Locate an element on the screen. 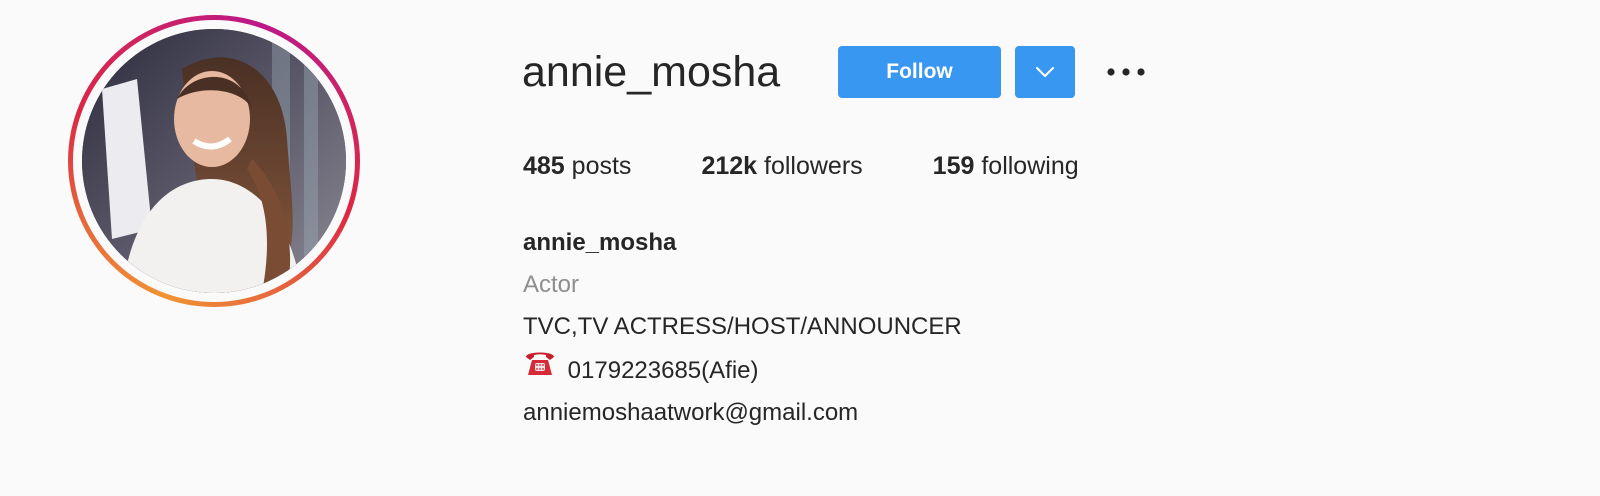 This screenshot has width=1600, height=496. following-label: following is located at coordinates (1030, 166).